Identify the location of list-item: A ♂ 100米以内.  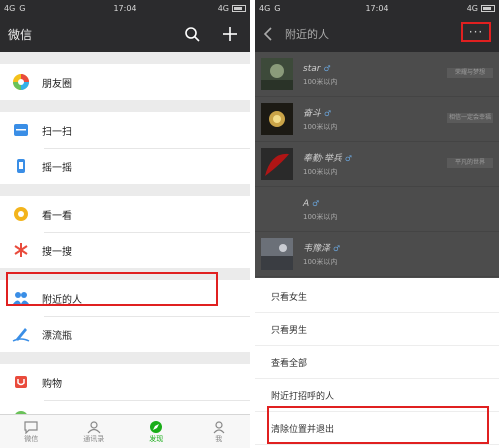
(377, 209).